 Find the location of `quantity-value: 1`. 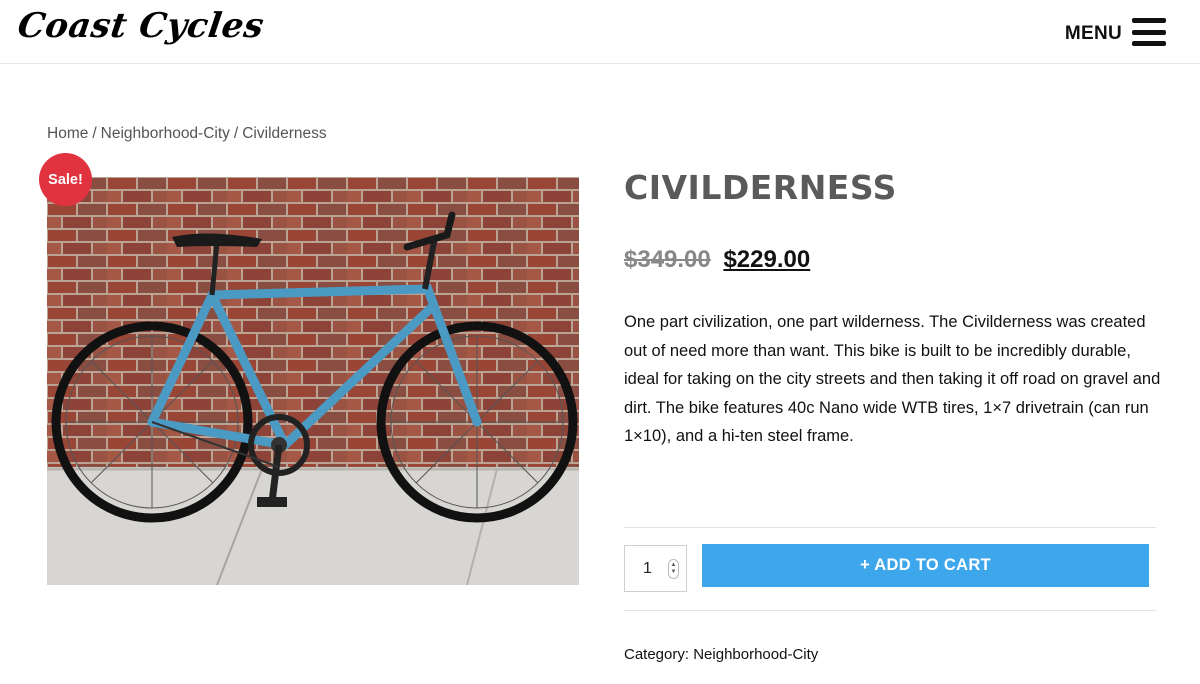

quantity-value: 1 is located at coordinates (647, 568).